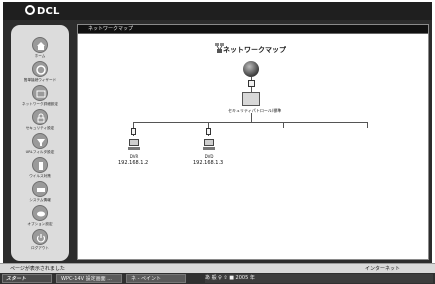 The width and height of the screenshot is (435, 284). What do you see at coordinates (133, 163) in the screenshot?
I see `device-ip: 192.168.1.2` at bounding box center [133, 163].